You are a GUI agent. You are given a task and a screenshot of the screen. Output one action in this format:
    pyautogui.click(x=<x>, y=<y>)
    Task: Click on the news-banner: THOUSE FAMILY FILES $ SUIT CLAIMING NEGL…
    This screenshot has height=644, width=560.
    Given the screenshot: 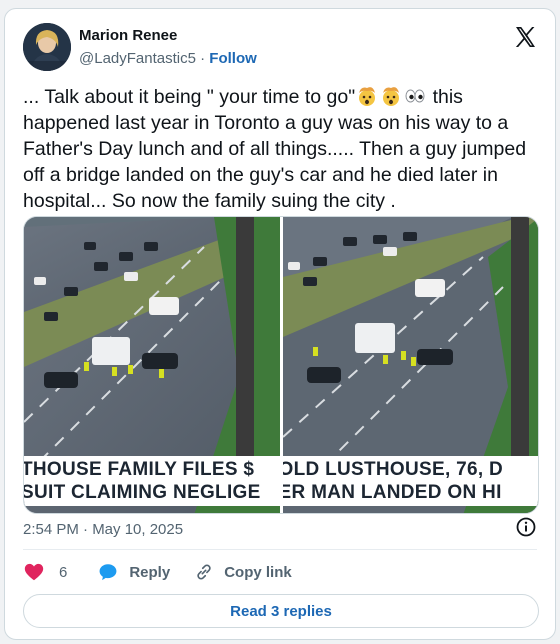 What is the action you would take?
    pyautogui.click(x=152, y=481)
    